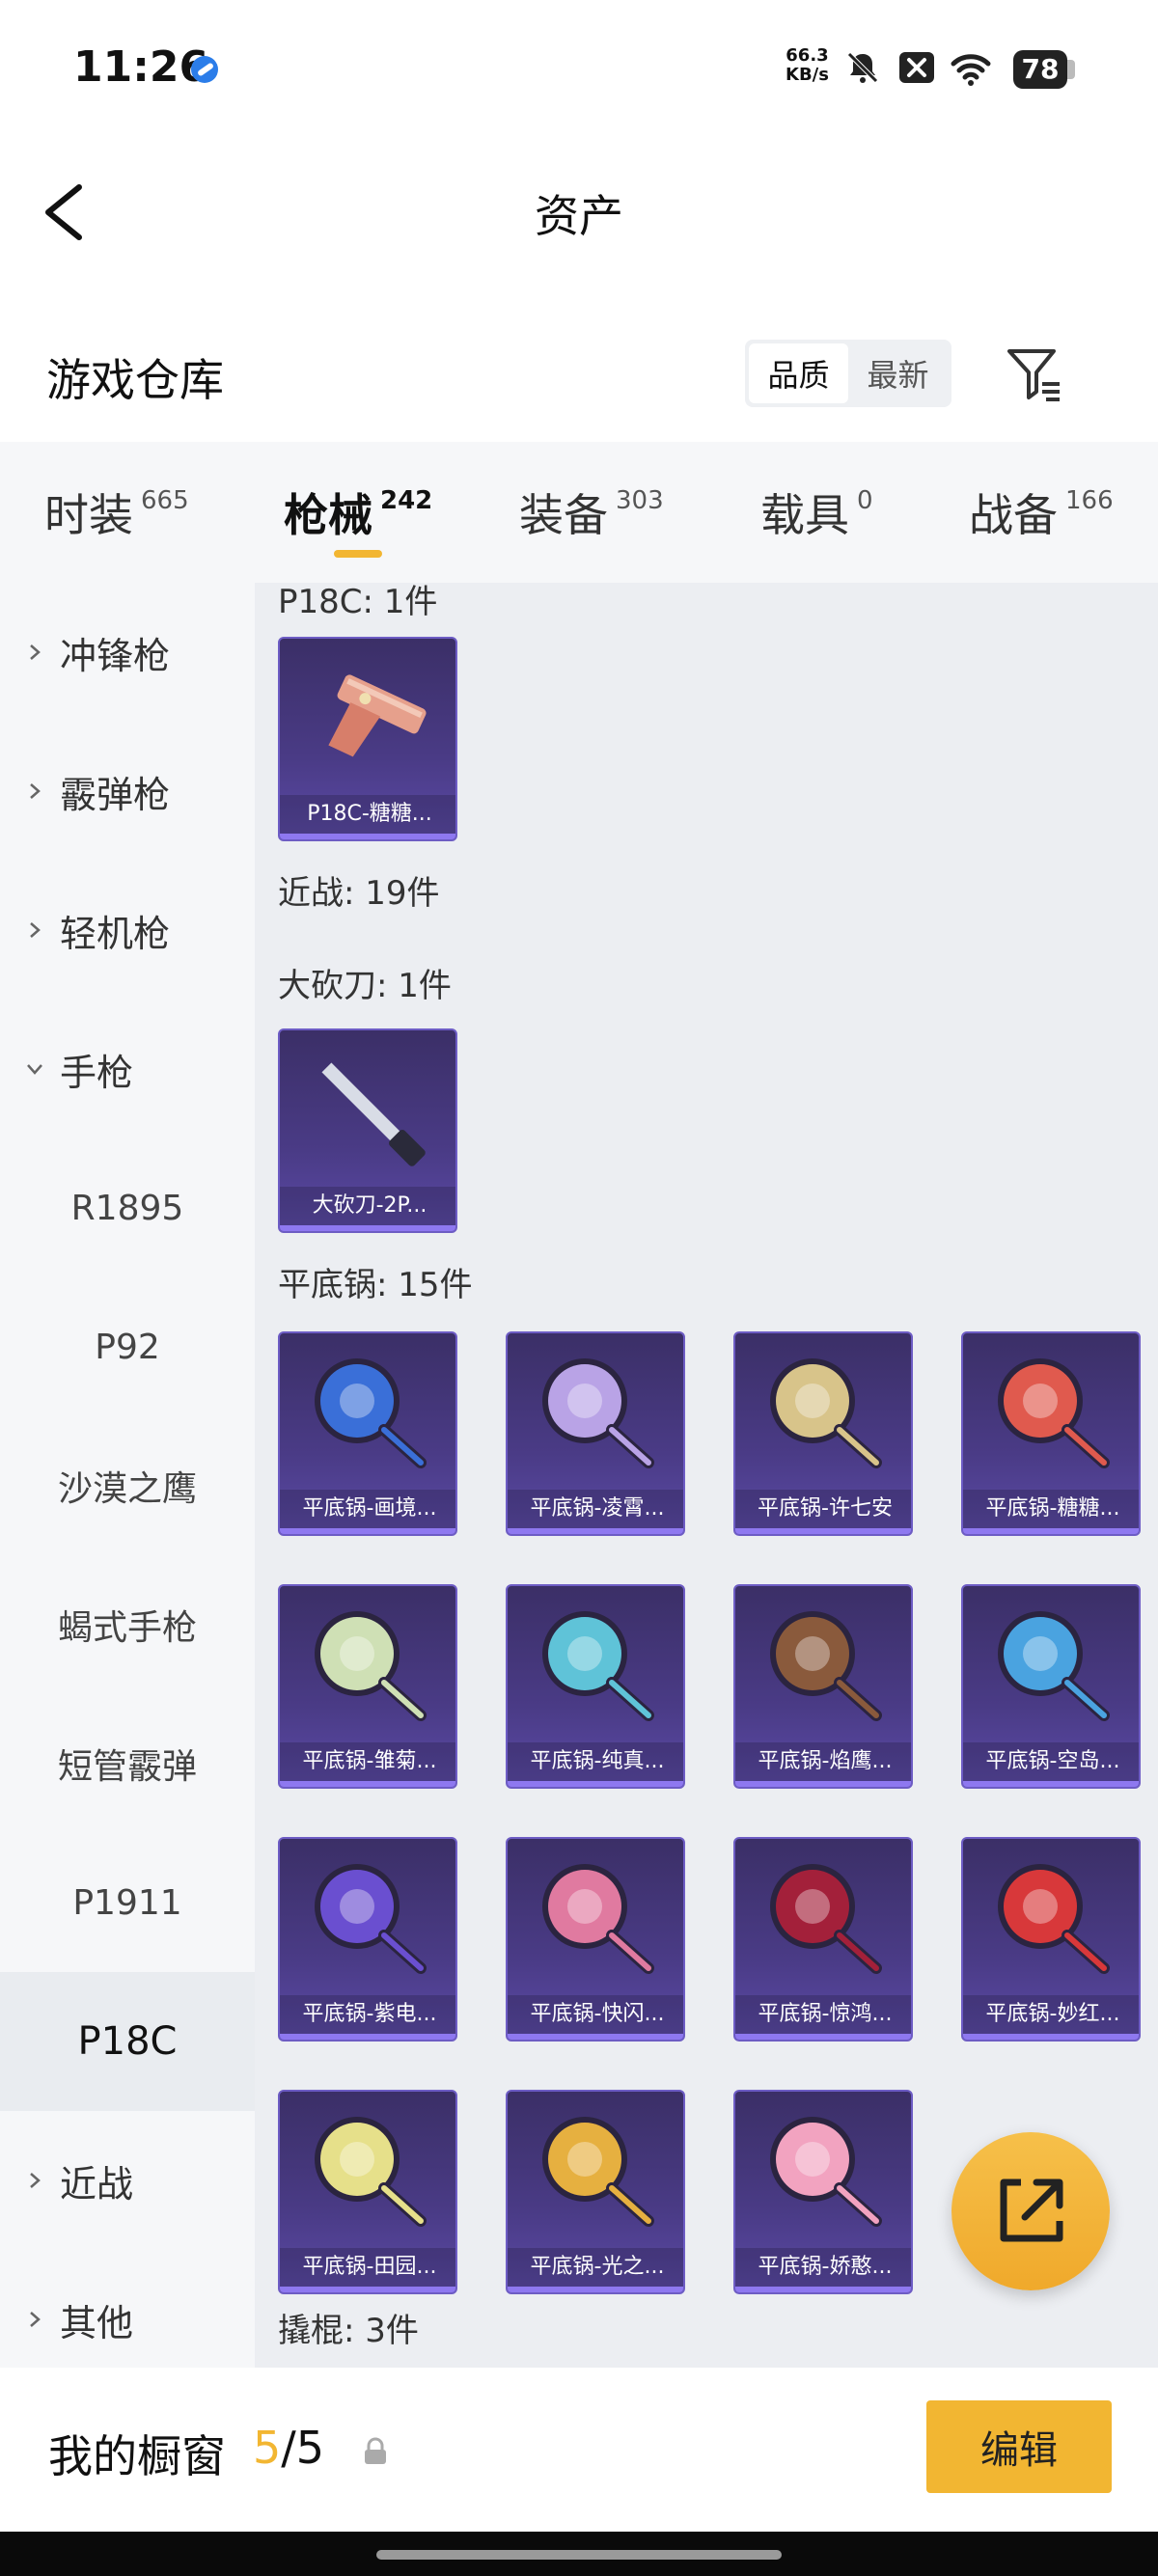 Image resolution: width=1158 pixels, height=2576 pixels. I want to click on sidebar-item-smg: 冲锋枪, so click(127, 652).